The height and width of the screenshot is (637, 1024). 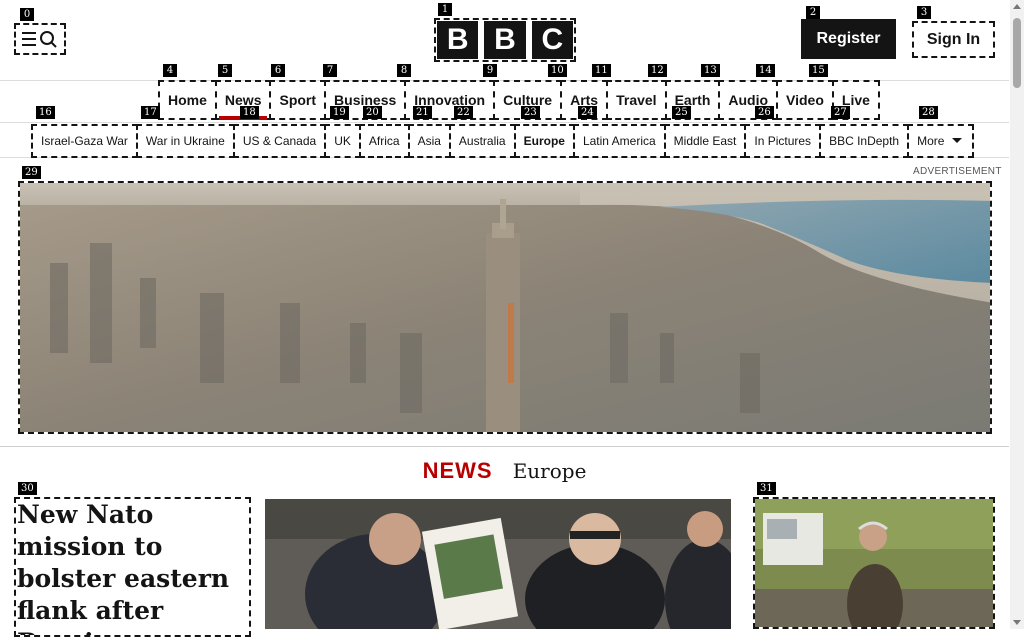 What do you see at coordinates (928, 112) in the screenshot?
I see `marker-badge: 28` at bounding box center [928, 112].